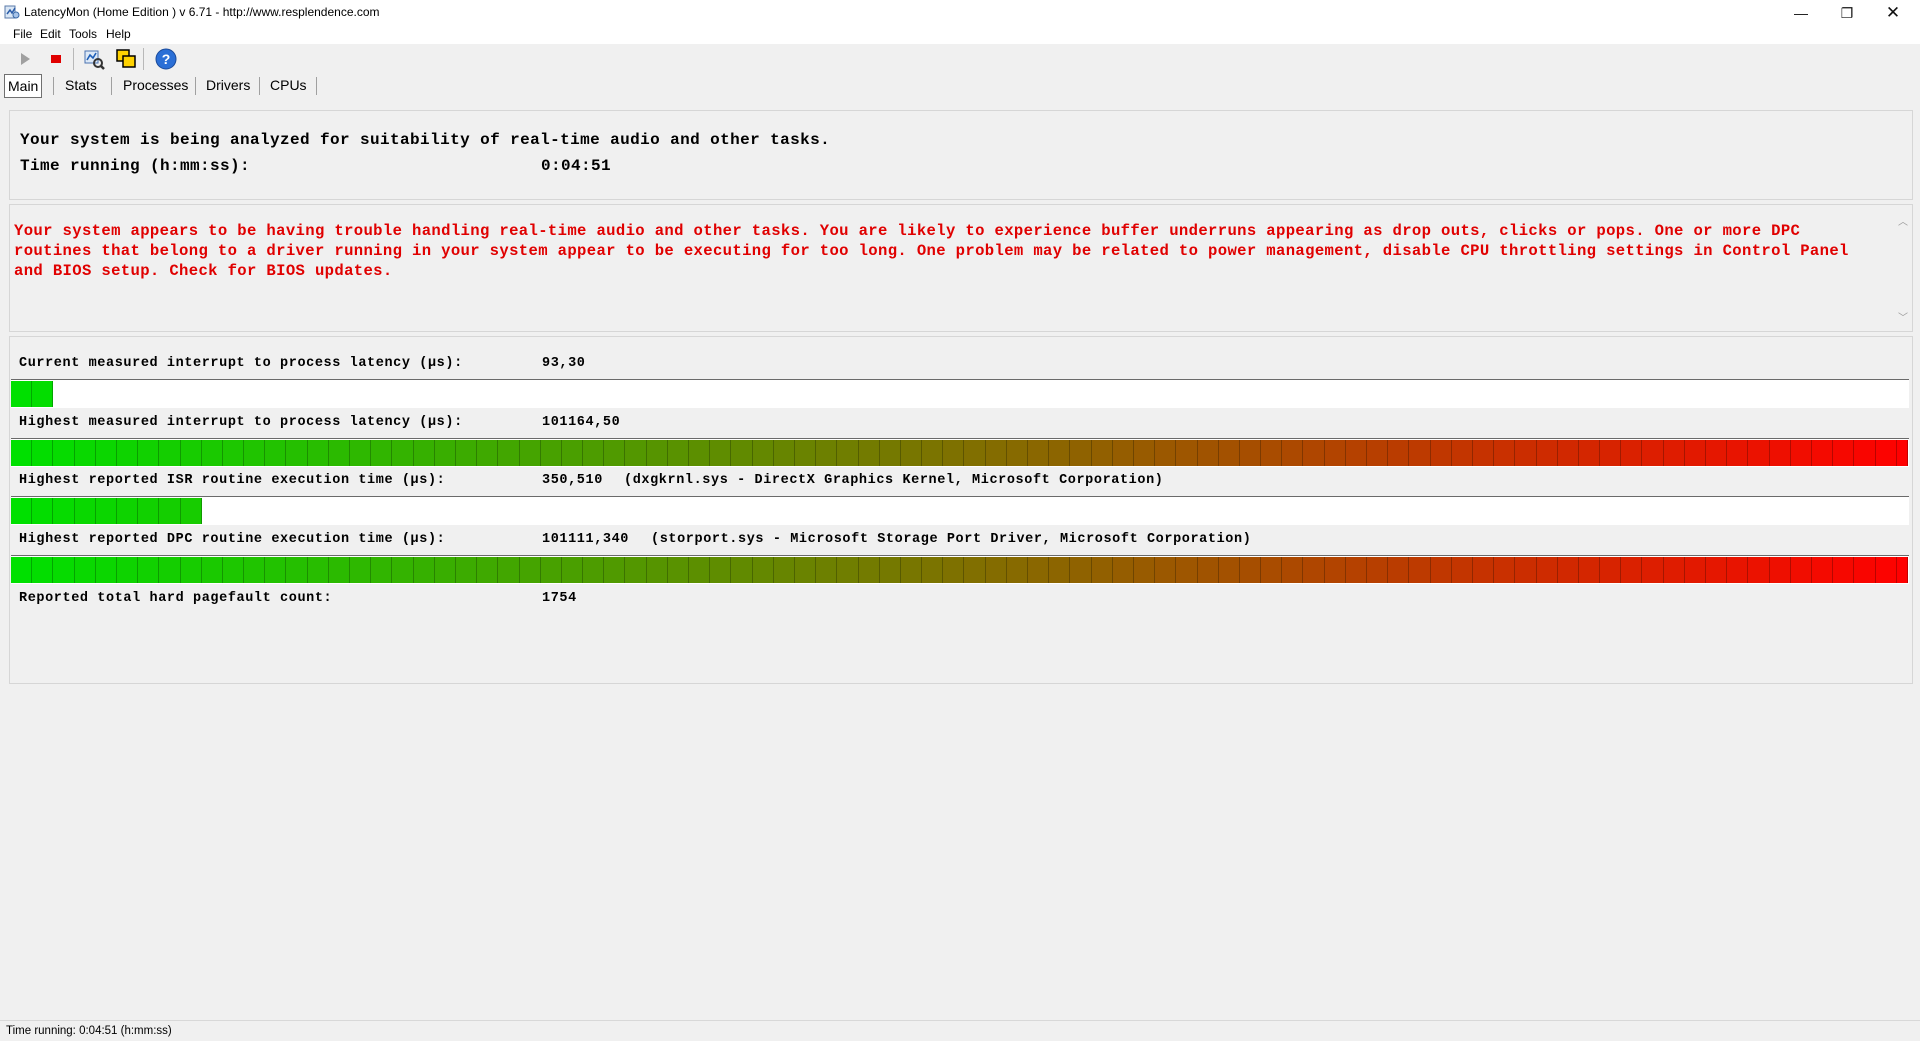  I want to click on warning-scrollbar: ︿ ﹀, so click(1903, 267).